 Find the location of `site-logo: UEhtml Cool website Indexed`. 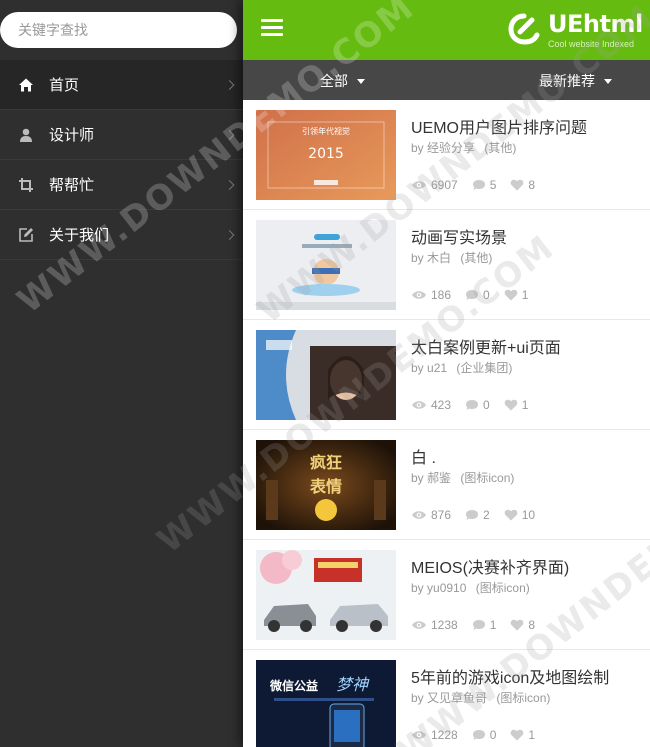

site-logo: UEhtml Cool website Indexed is located at coordinates (575, 30).